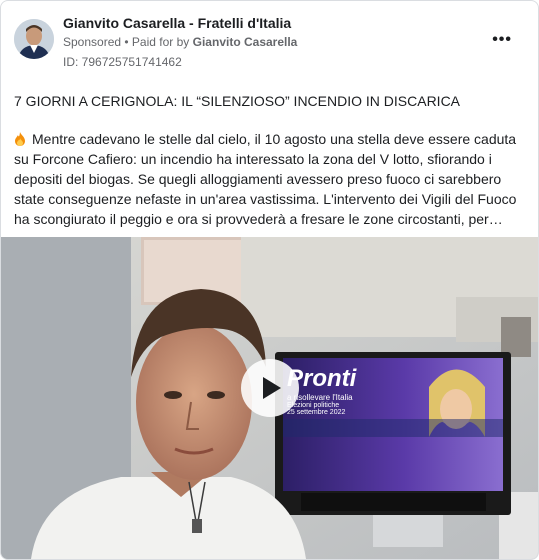 Image resolution: width=539 pixels, height=560 pixels. I want to click on play-icon, so click(272, 388).